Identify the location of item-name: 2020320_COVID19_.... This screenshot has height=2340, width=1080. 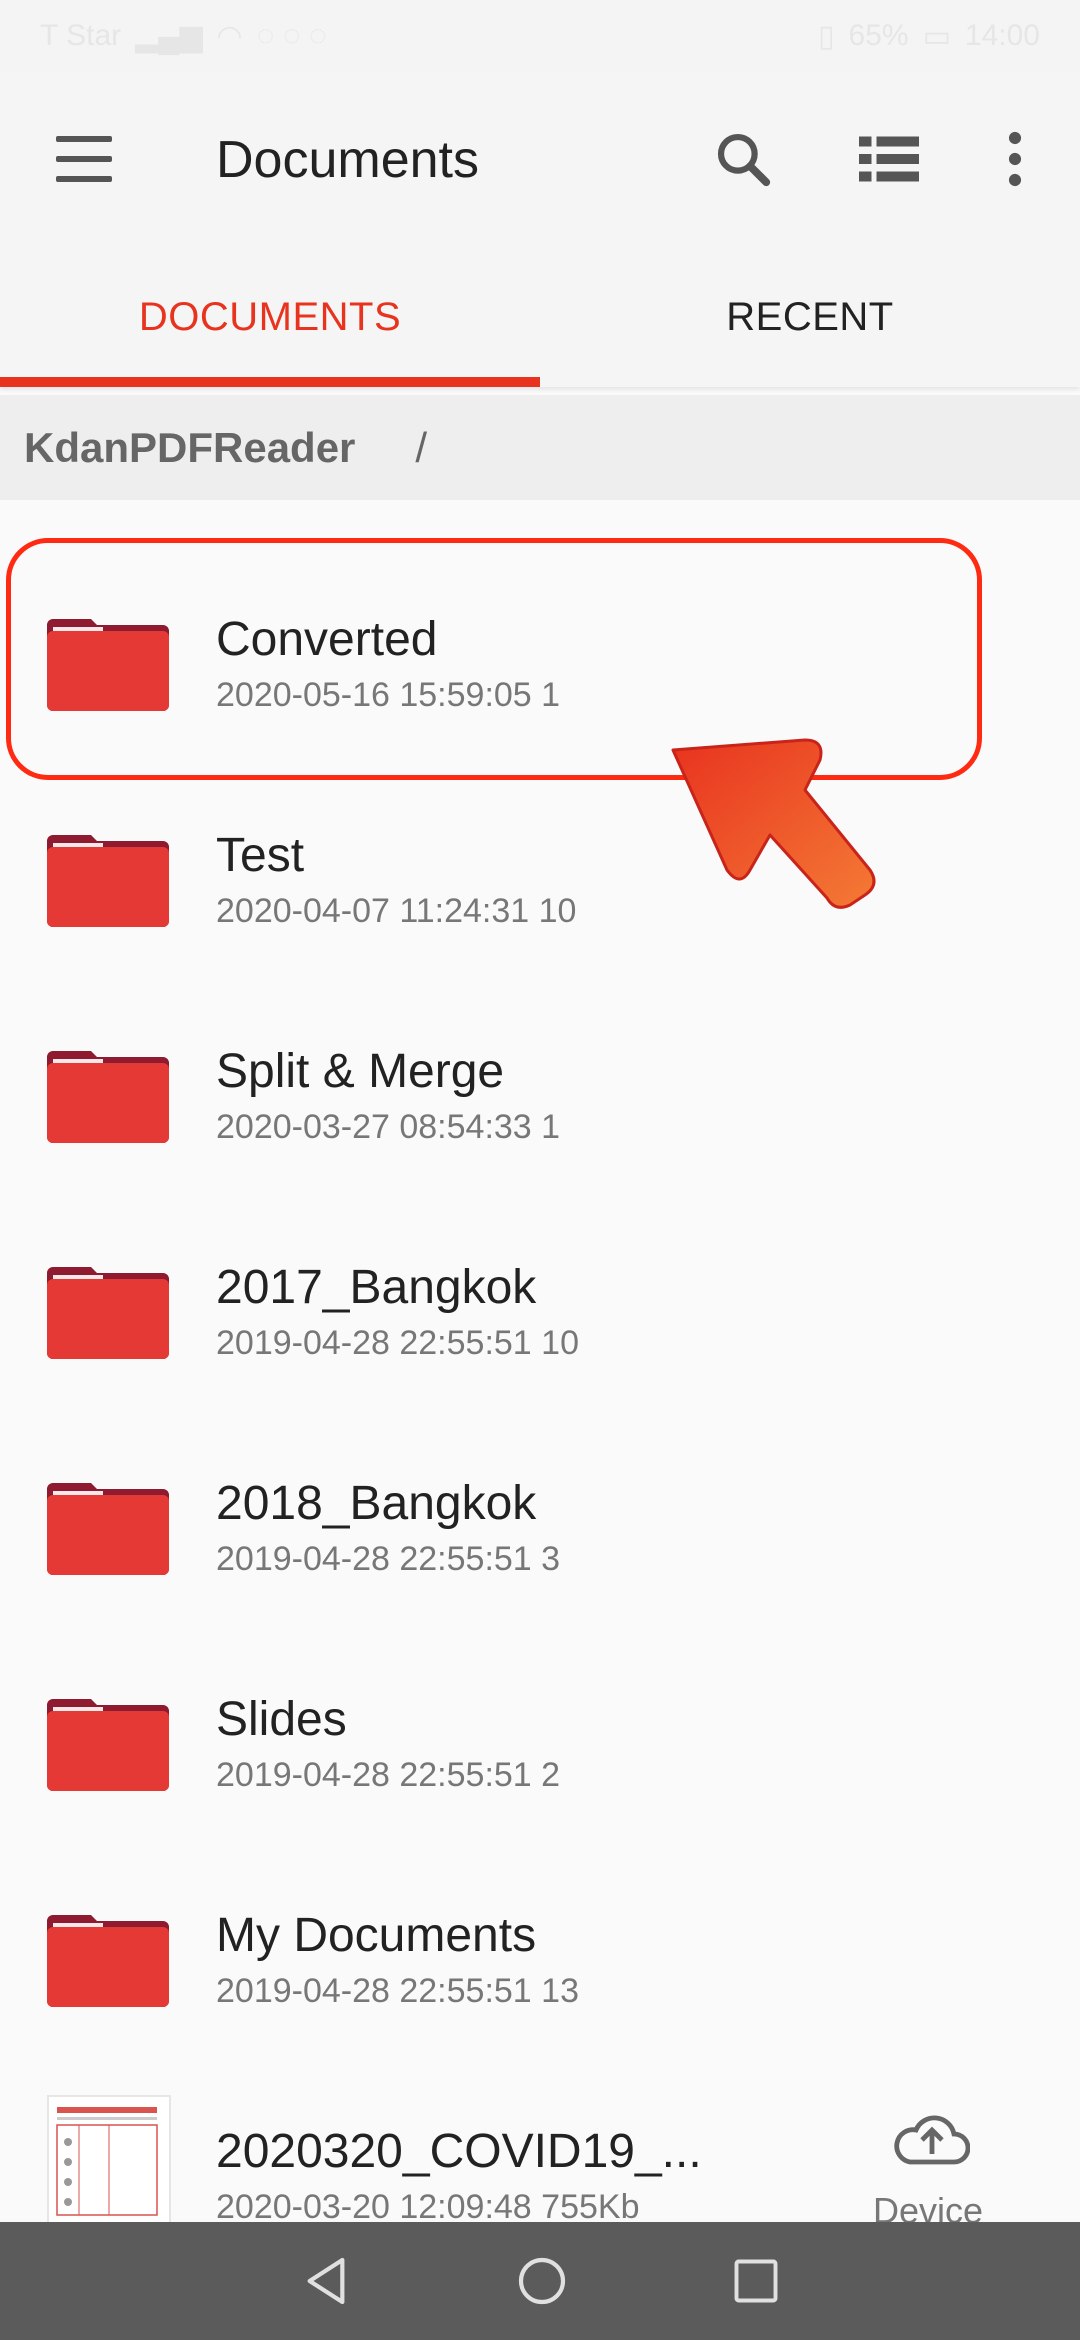
(459, 2151).